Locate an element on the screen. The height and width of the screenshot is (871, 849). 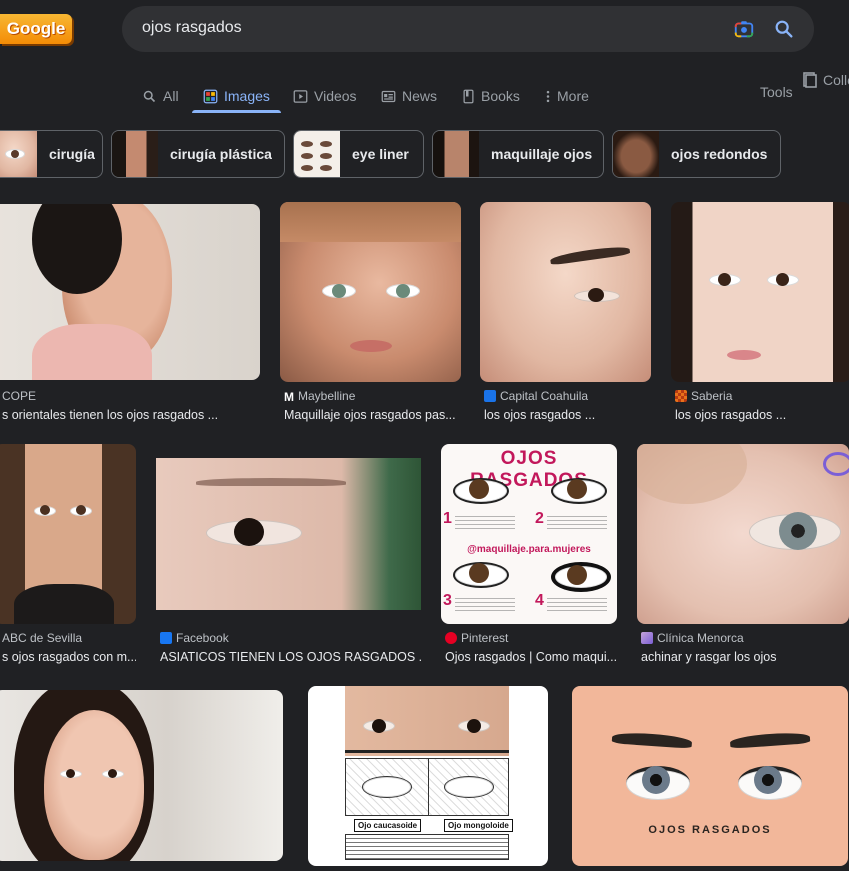
capital-coahuila-icon is located at coordinates (490, 396).